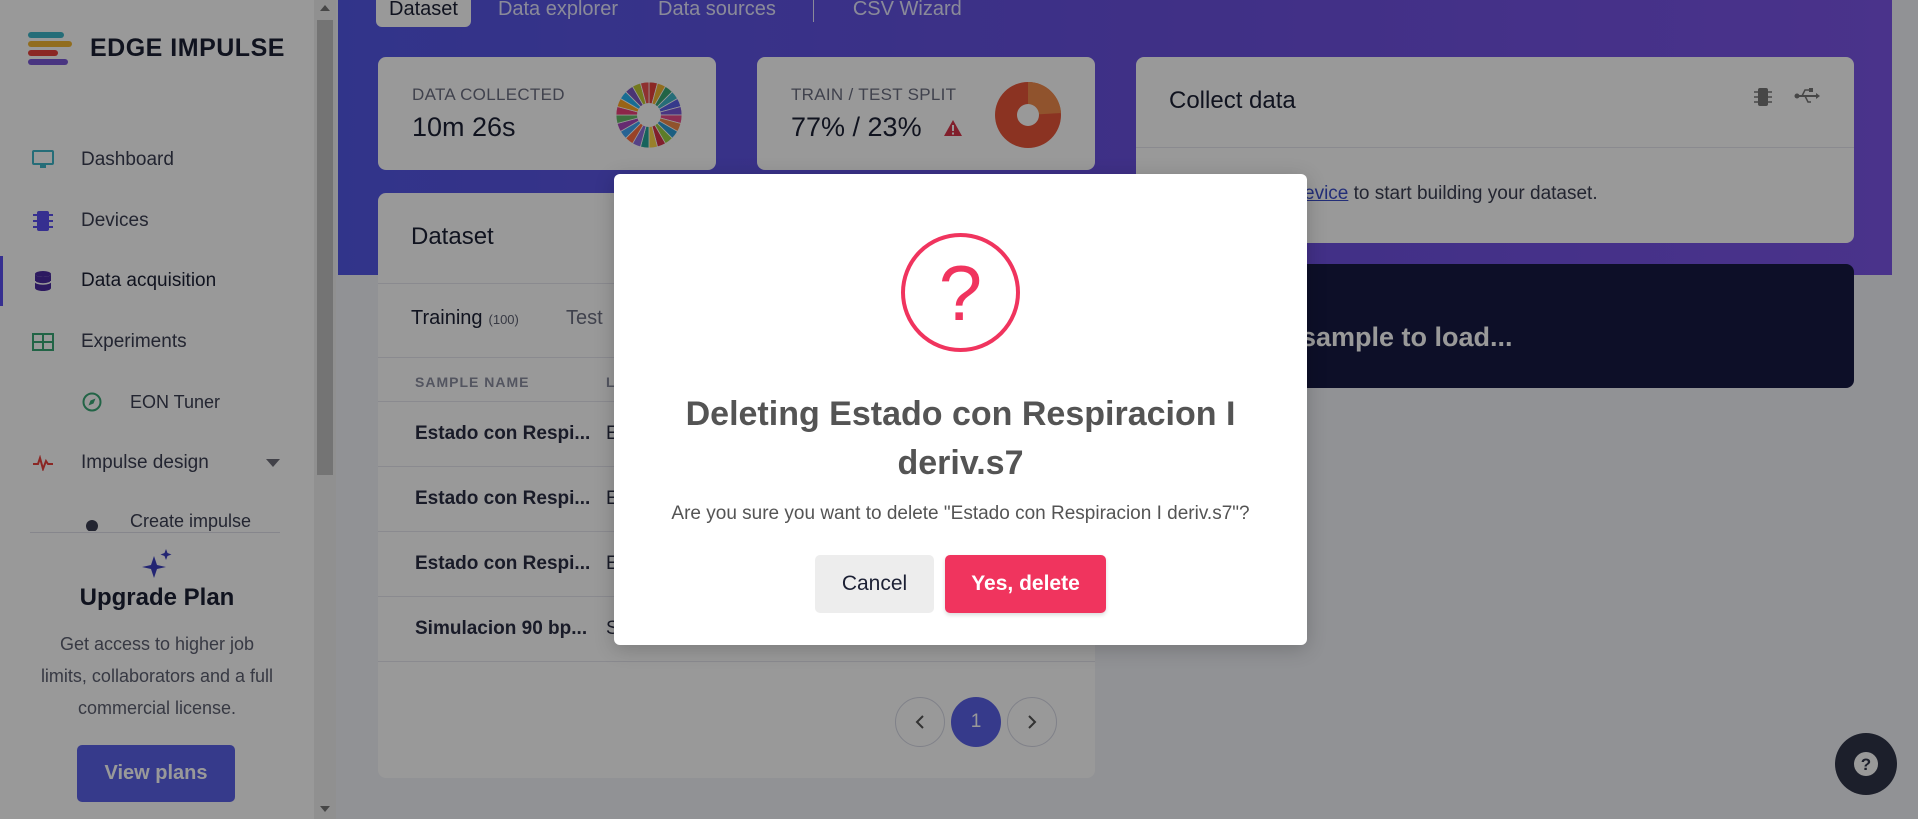 The width and height of the screenshot is (1918, 819). What do you see at coordinates (1025, 584) in the screenshot?
I see `confirm-delete-button: Yes, delete` at bounding box center [1025, 584].